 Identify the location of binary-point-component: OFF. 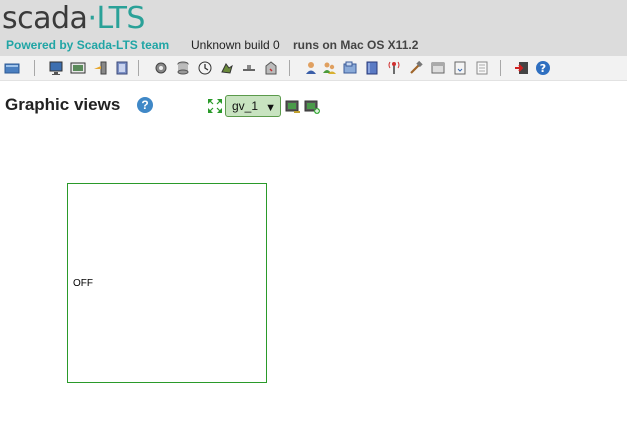
(83, 283).